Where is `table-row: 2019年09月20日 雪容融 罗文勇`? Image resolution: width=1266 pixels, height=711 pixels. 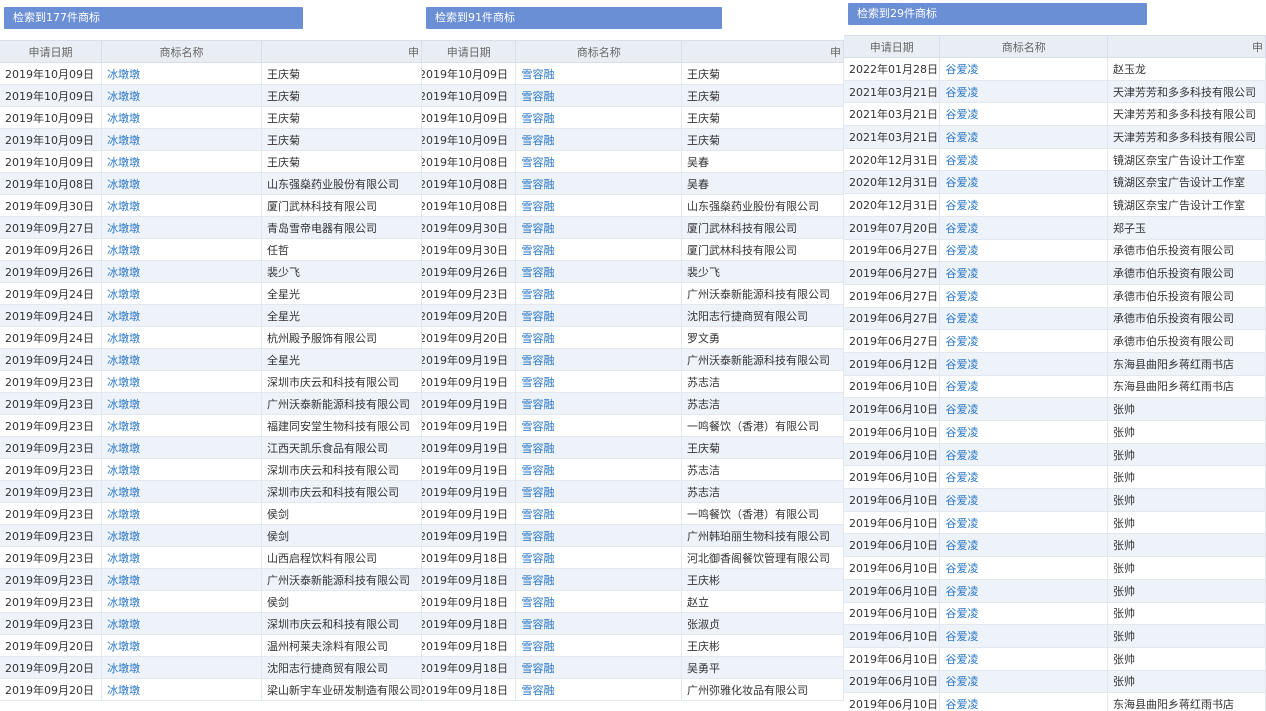 table-row: 2019年09月20日 雪容融 罗文勇 is located at coordinates (633, 337).